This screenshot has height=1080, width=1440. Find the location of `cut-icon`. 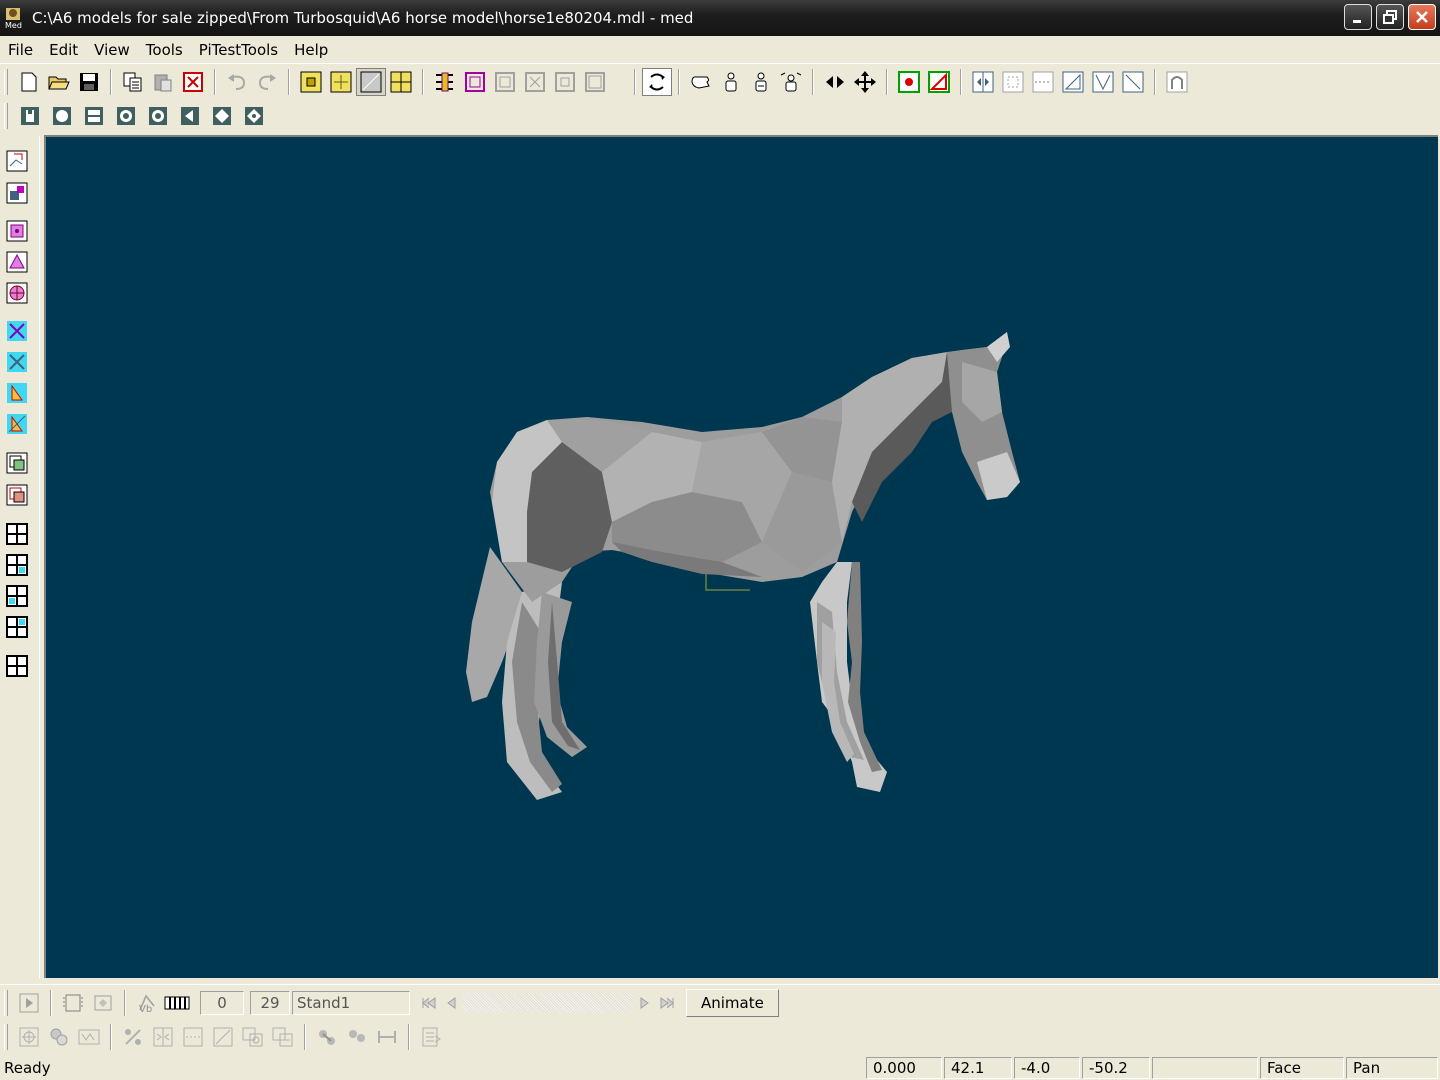

cut-icon is located at coordinates (223, 1037).